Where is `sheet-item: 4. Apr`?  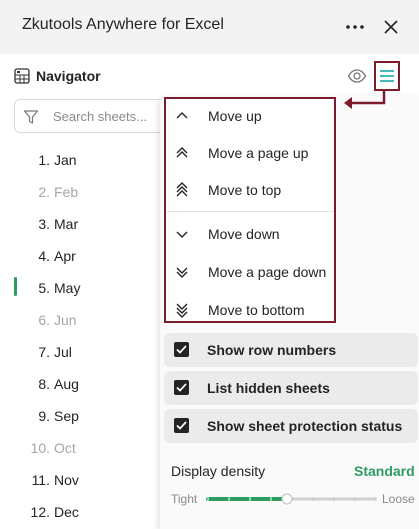 sheet-item: 4. Apr is located at coordinates (63, 256).